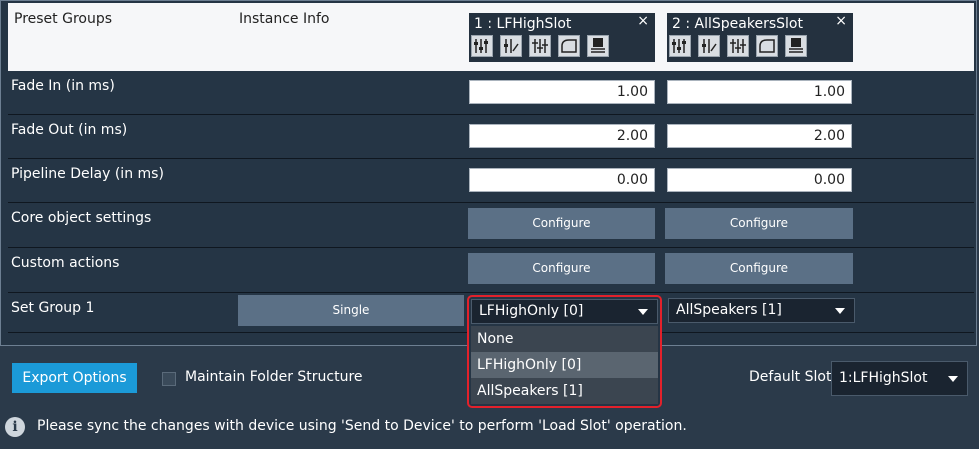 The image size is (979, 449). I want to click on pipeline-delay-input-slot2: 0.00, so click(759, 180).